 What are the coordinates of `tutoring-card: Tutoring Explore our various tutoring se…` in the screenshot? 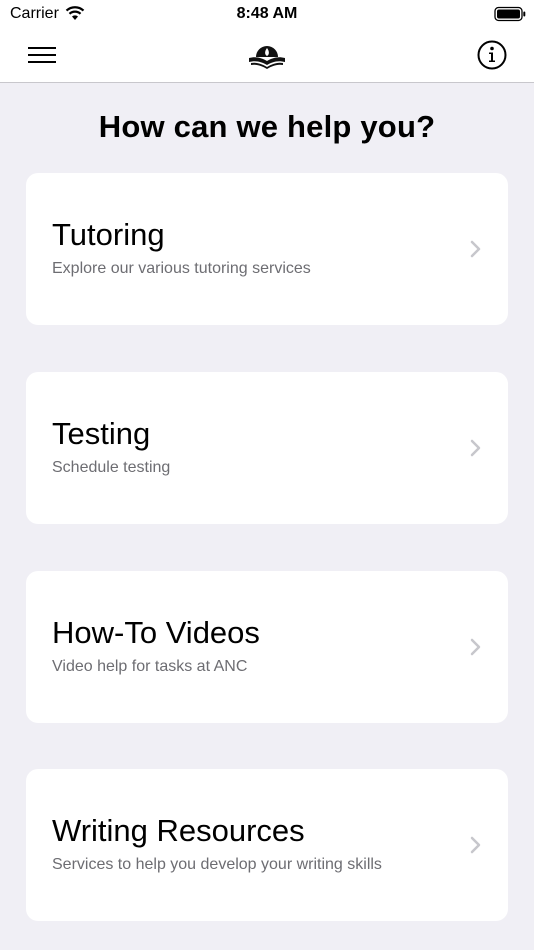 It's located at (267, 249).